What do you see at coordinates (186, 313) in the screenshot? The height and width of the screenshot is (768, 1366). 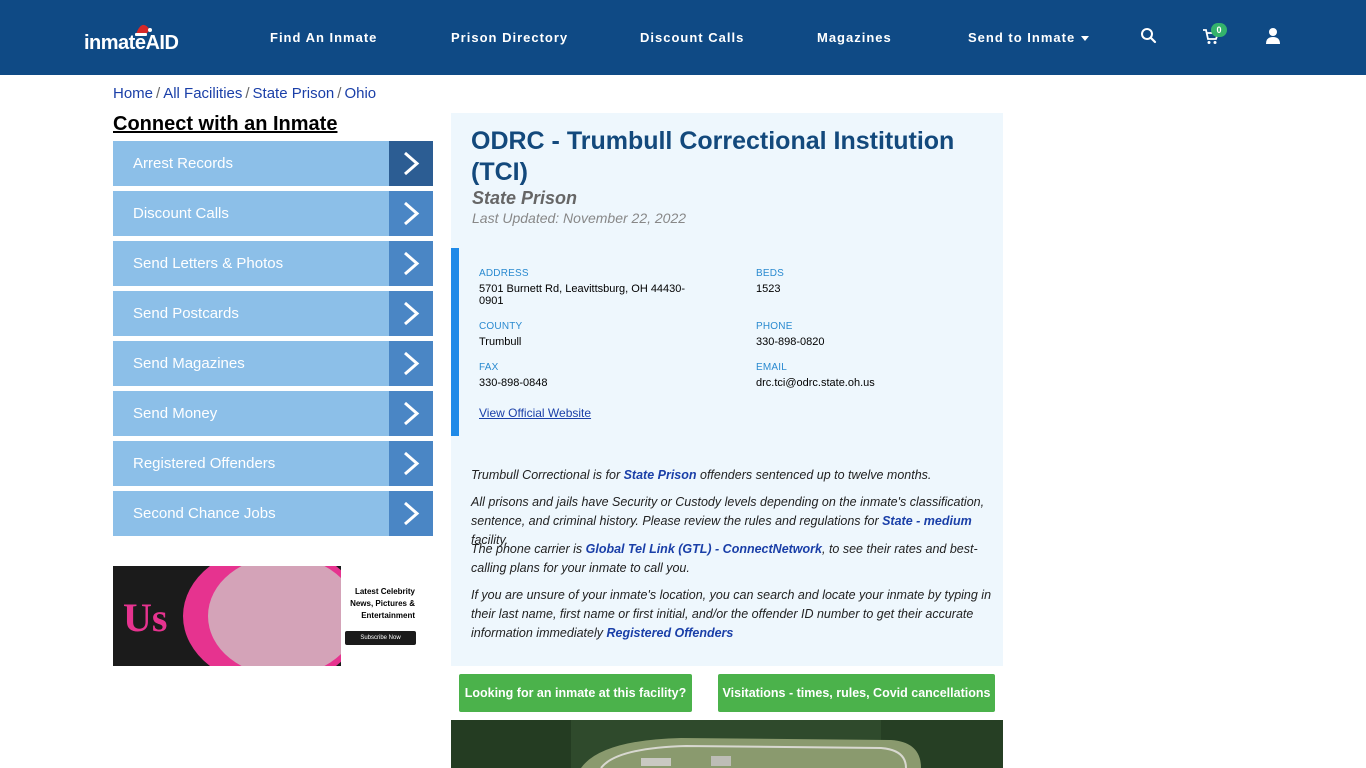 I see `sidebar-item-label: Send Postcards` at bounding box center [186, 313].